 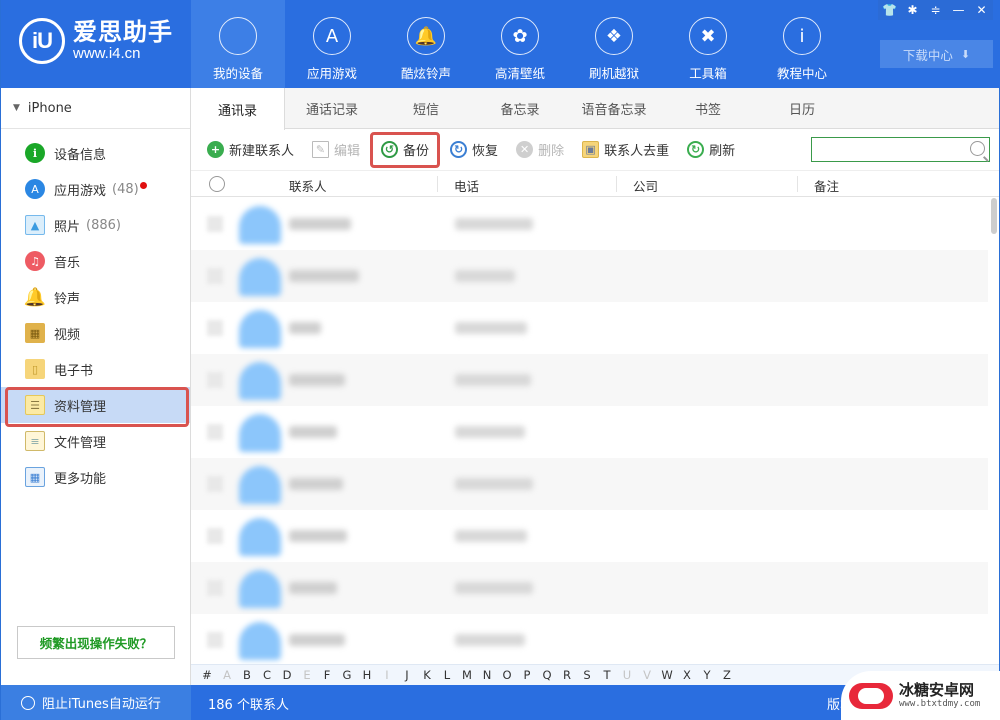 I want to click on sidebar-item-9: ▦ 更多功能, so click(x=95, y=477).